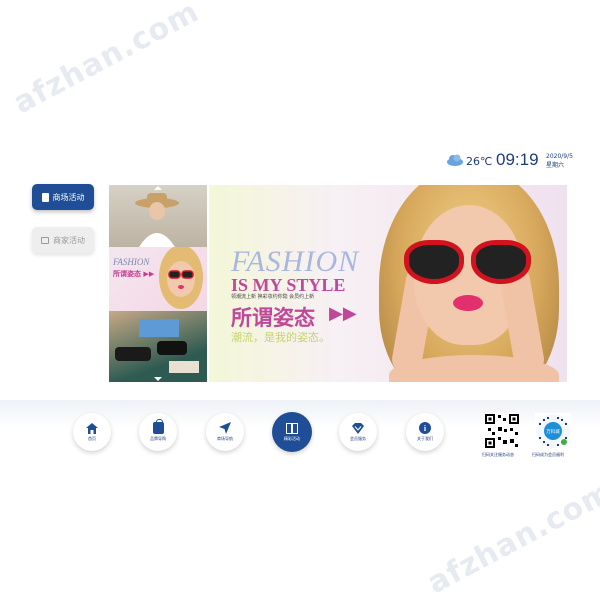 The height and width of the screenshot is (601, 600). I want to click on model-lips, so click(468, 303).